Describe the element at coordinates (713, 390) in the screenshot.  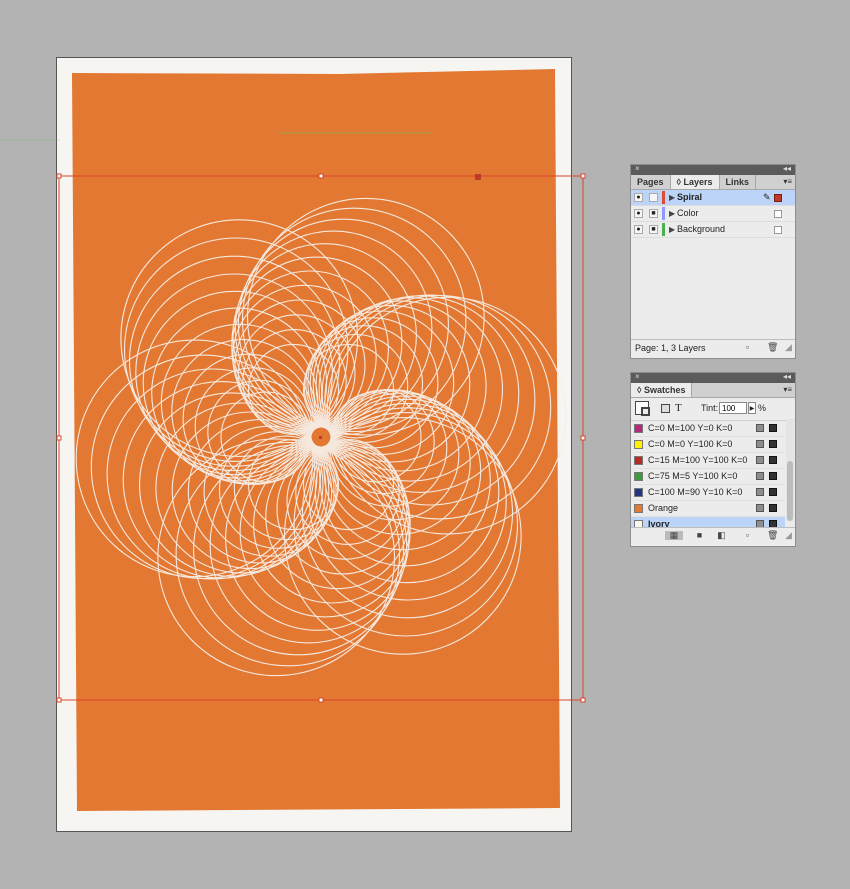
I see `swatches-panel-tabs: ◊ Swatches ▾≡` at that location.